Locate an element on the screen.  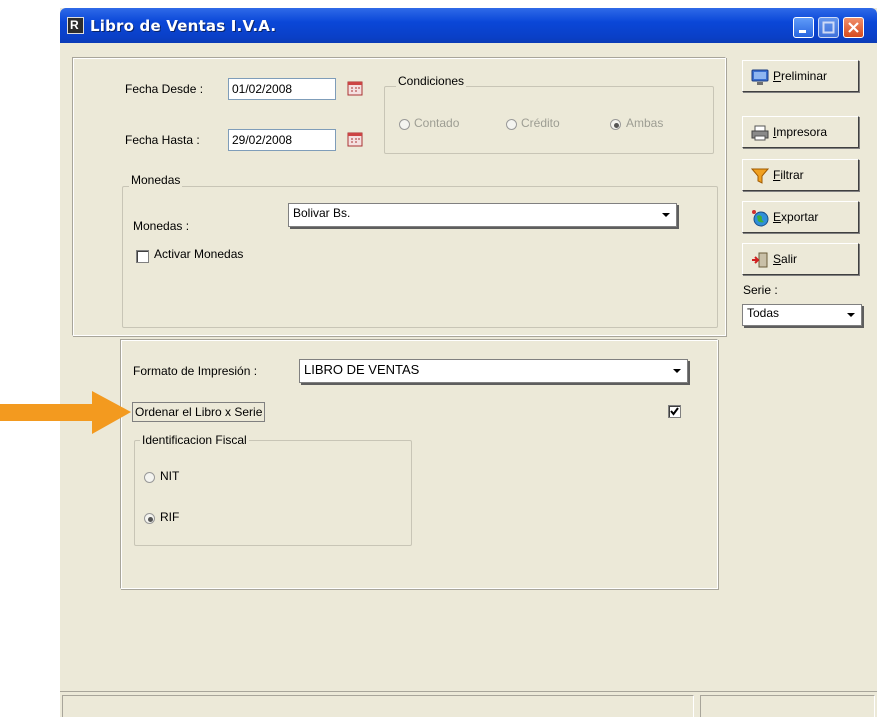
calendar-hasta-button is located at coordinates (355, 139).